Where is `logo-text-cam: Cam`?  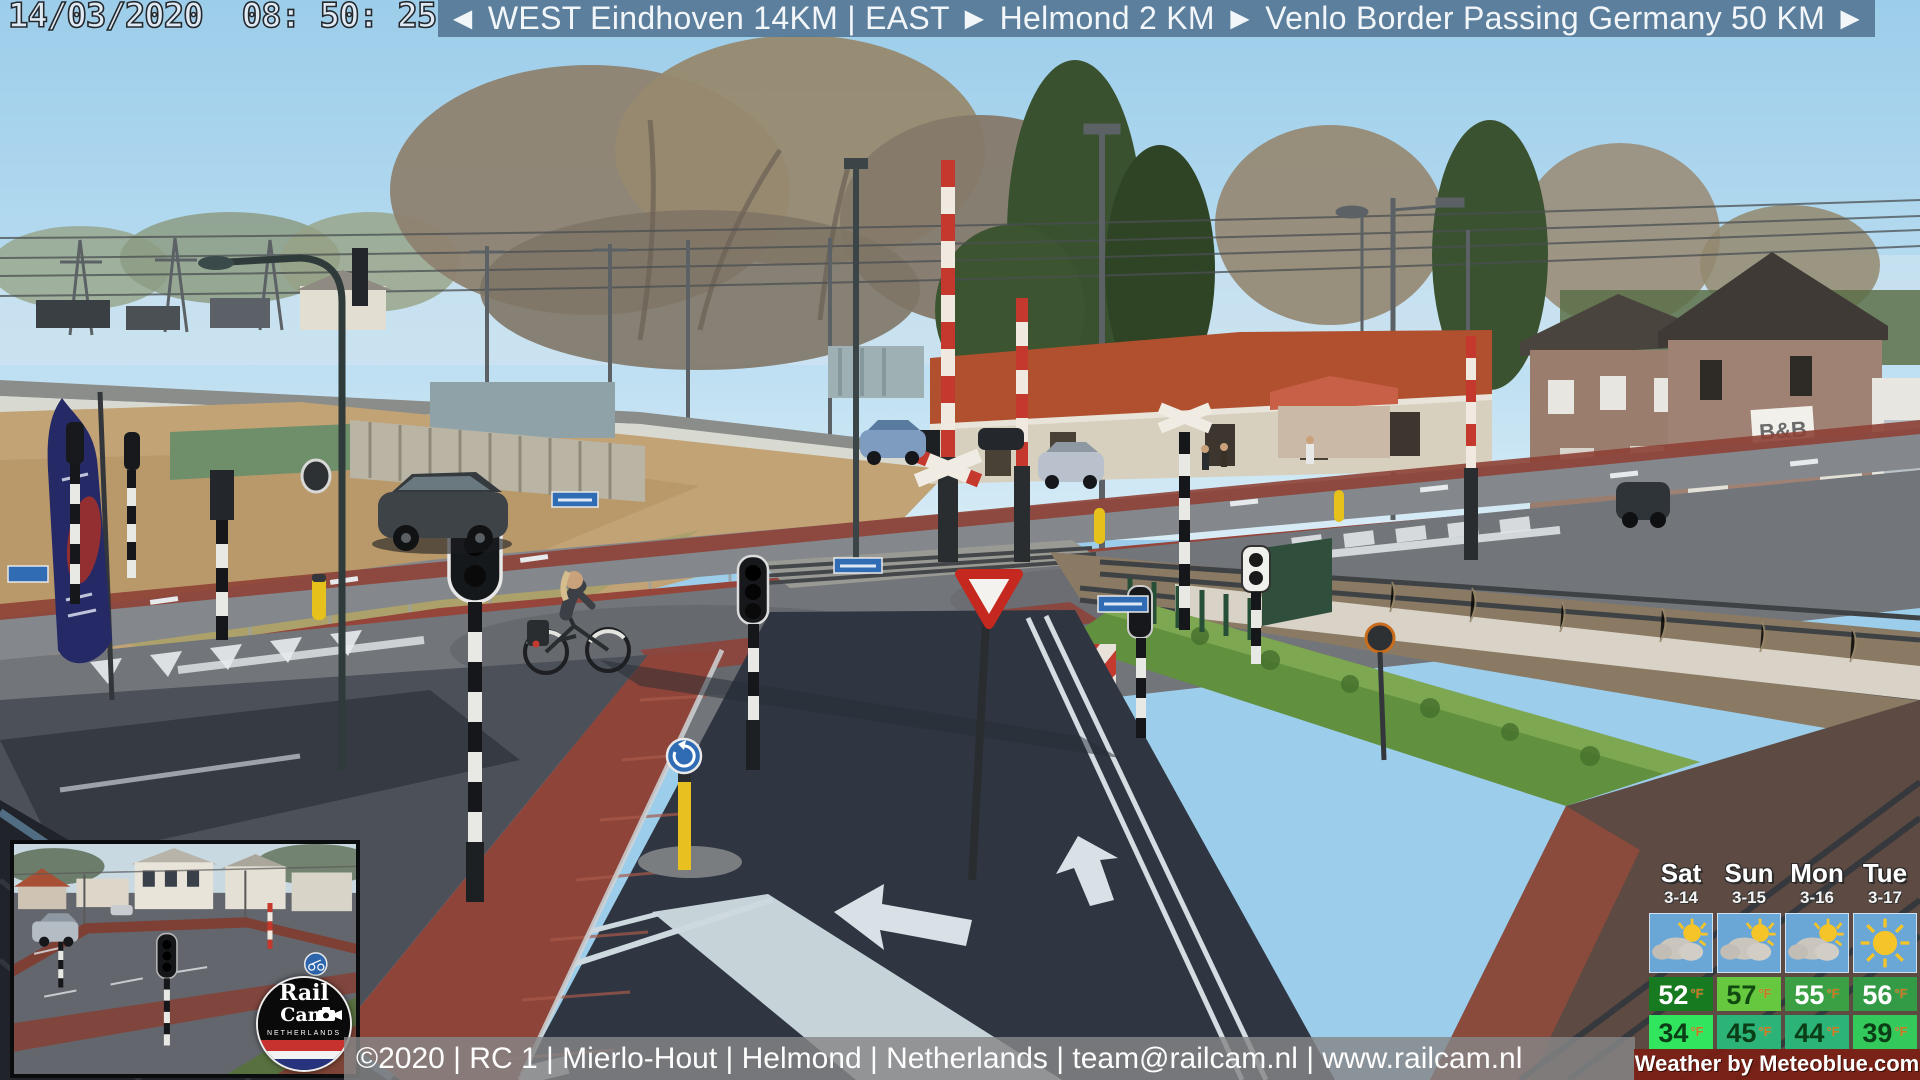 logo-text-cam: Cam is located at coordinates (304, 1015).